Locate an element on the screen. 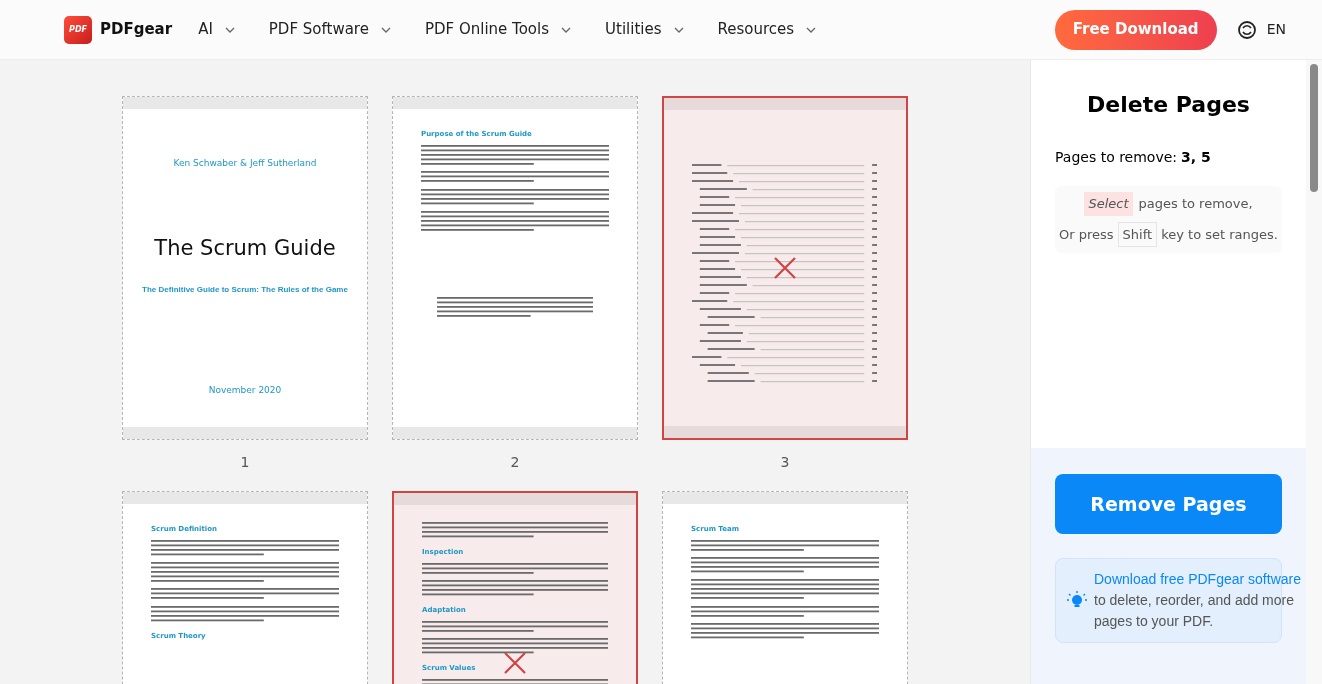 Image resolution: width=1322 pixels, height=684 pixels. hint-text: key to set ranges. is located at coordinates (1219, 234).